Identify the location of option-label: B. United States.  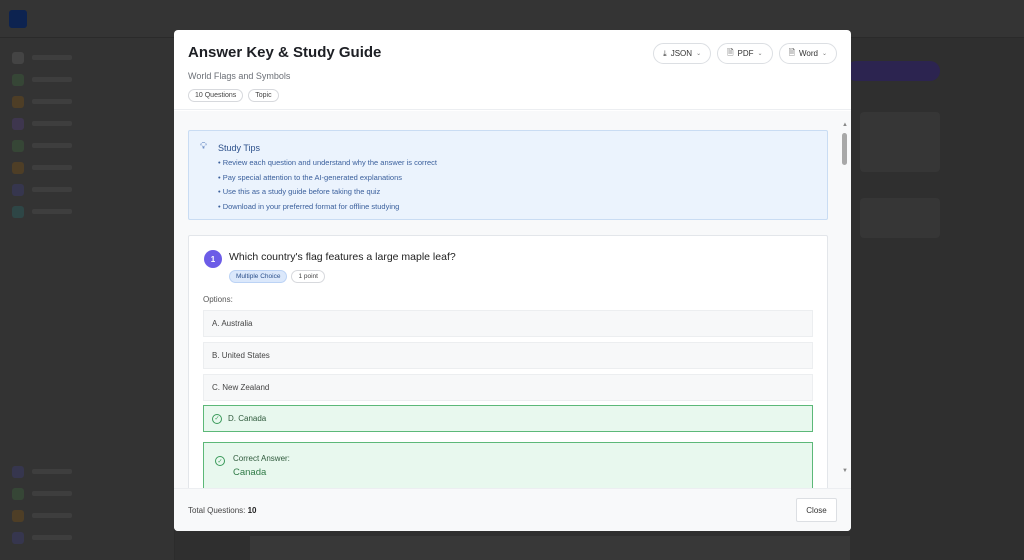
(241, 355).